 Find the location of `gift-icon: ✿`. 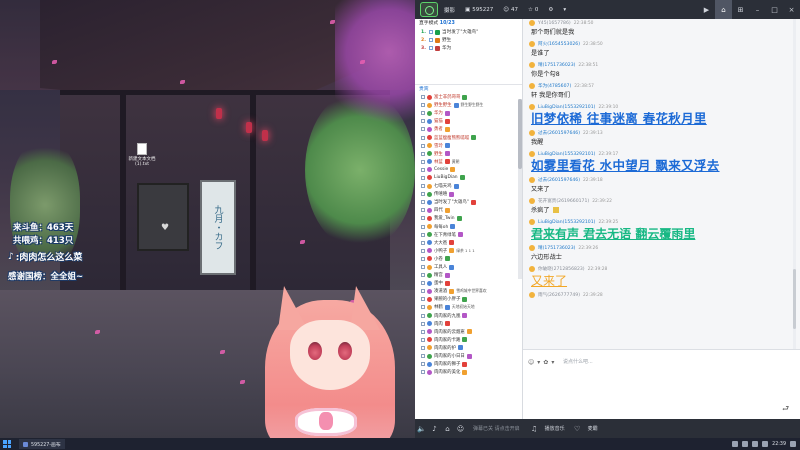

gift-icon: ✿ is located at coordinates (545, 362).